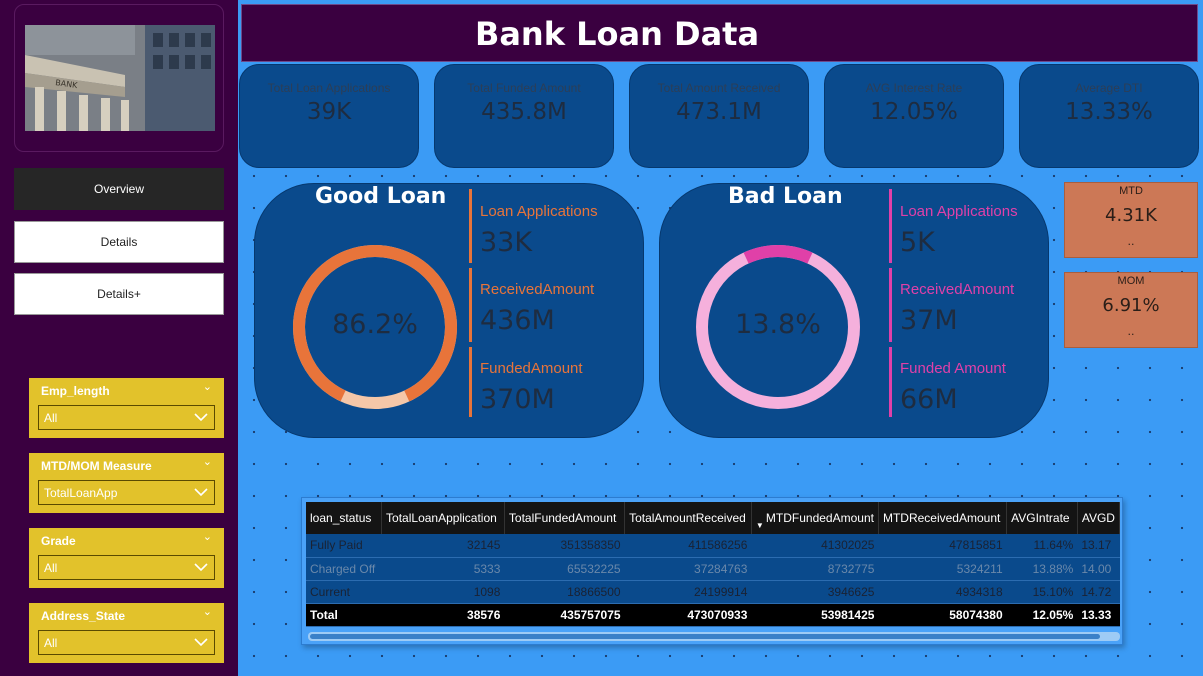  I want to click on good-loan-received-label: ReceivedAmount, so click(537, 289).